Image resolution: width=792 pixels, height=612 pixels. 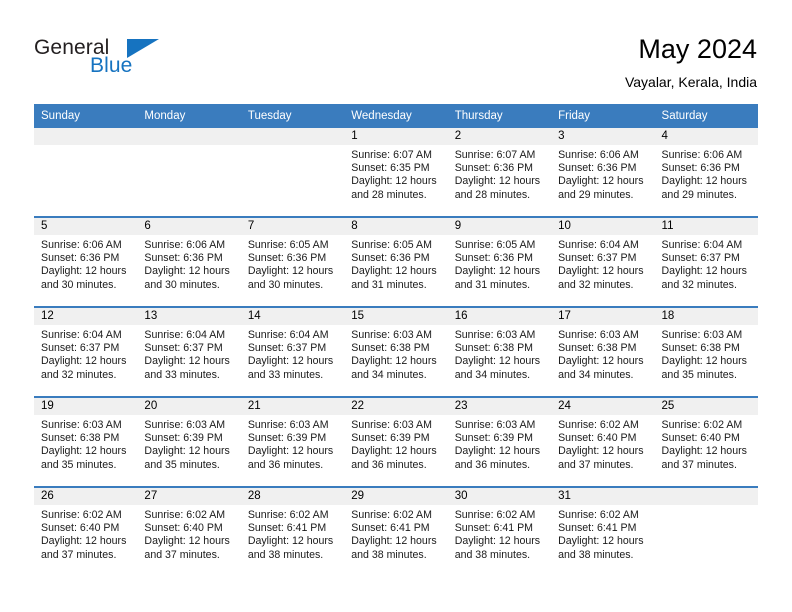 I want to click on day-number: 16, so click(x=499, y=316).